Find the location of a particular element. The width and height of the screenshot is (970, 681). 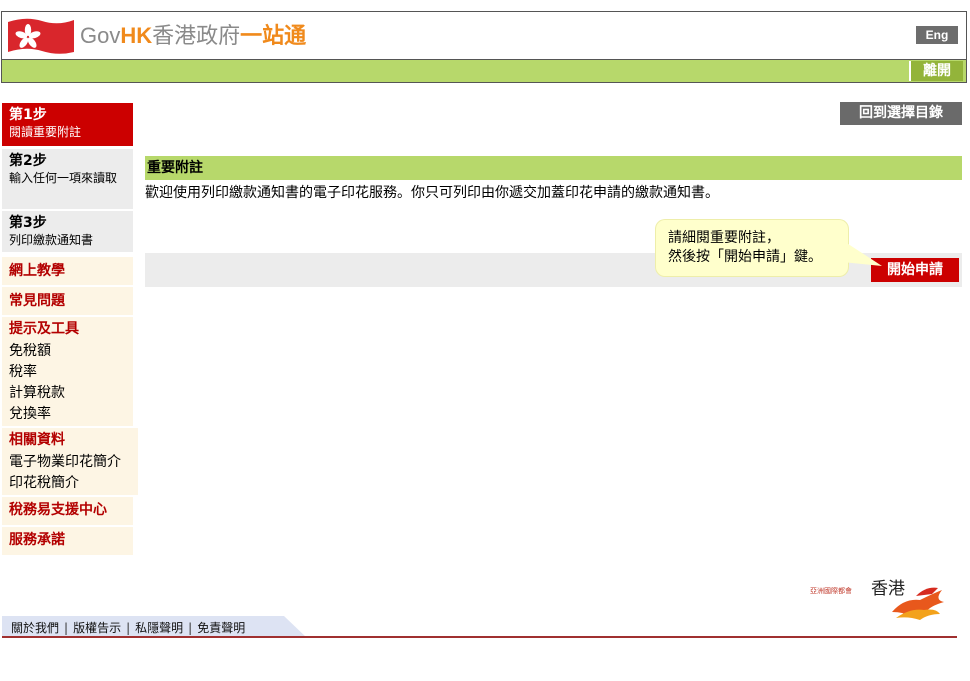

tooltip-line-1: 請細閱重要附註， is located at coordinates (724, 238).